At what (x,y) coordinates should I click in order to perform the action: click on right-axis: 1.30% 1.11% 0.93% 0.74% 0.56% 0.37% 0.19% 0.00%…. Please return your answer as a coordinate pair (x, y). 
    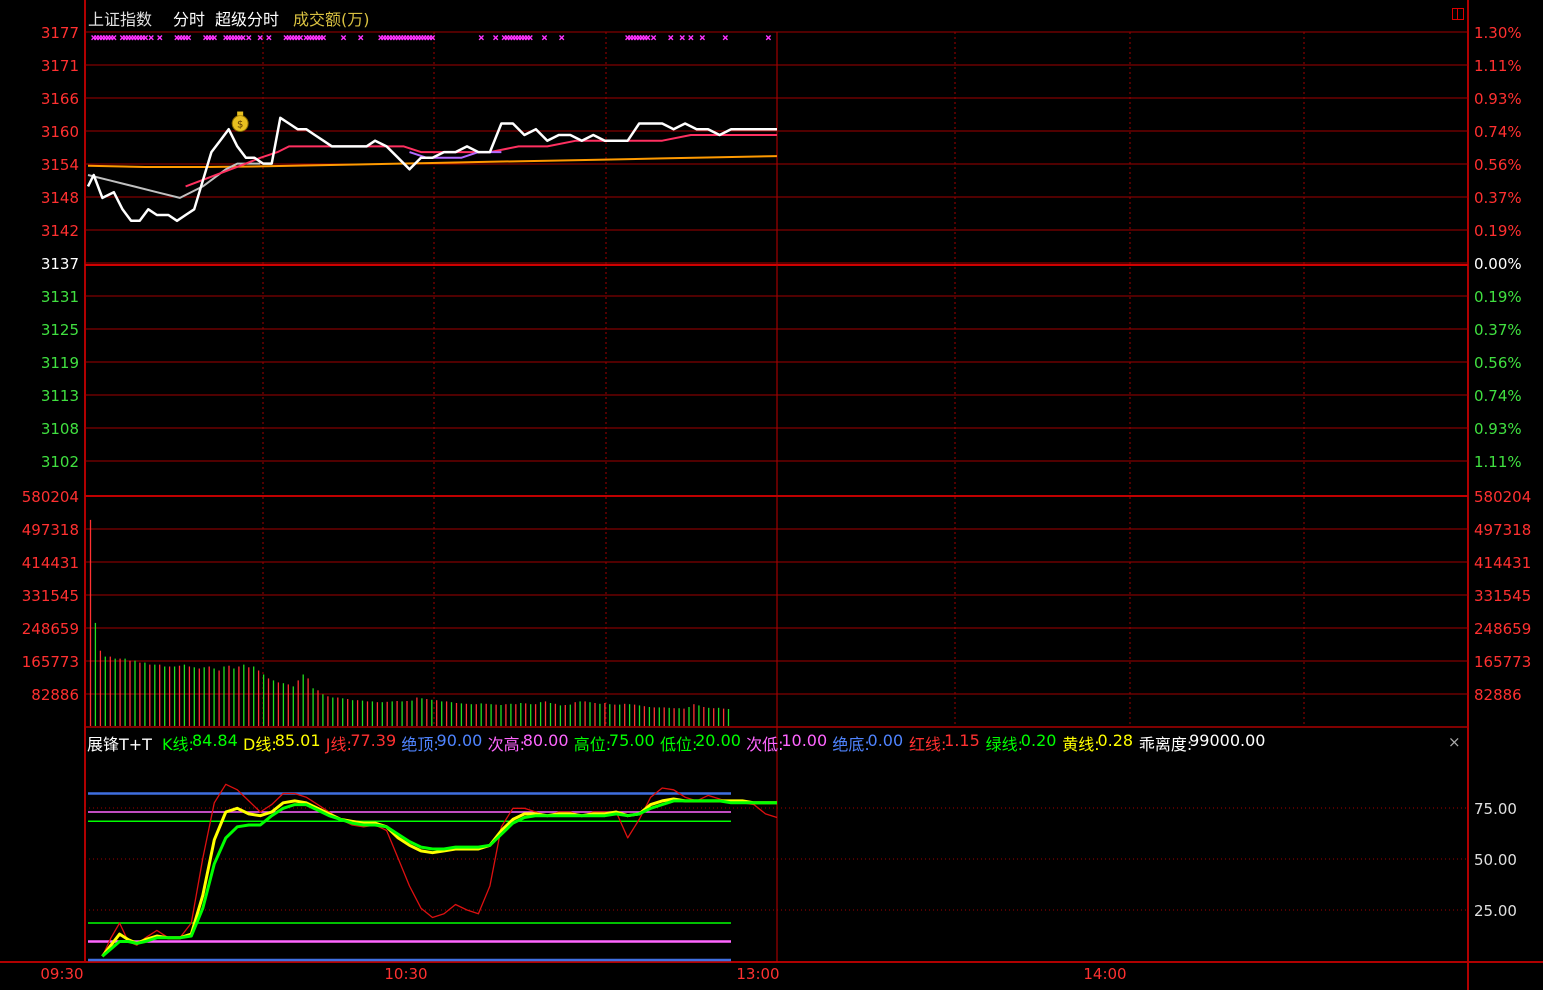
    Looking at the image, I should click on (1502, 472).